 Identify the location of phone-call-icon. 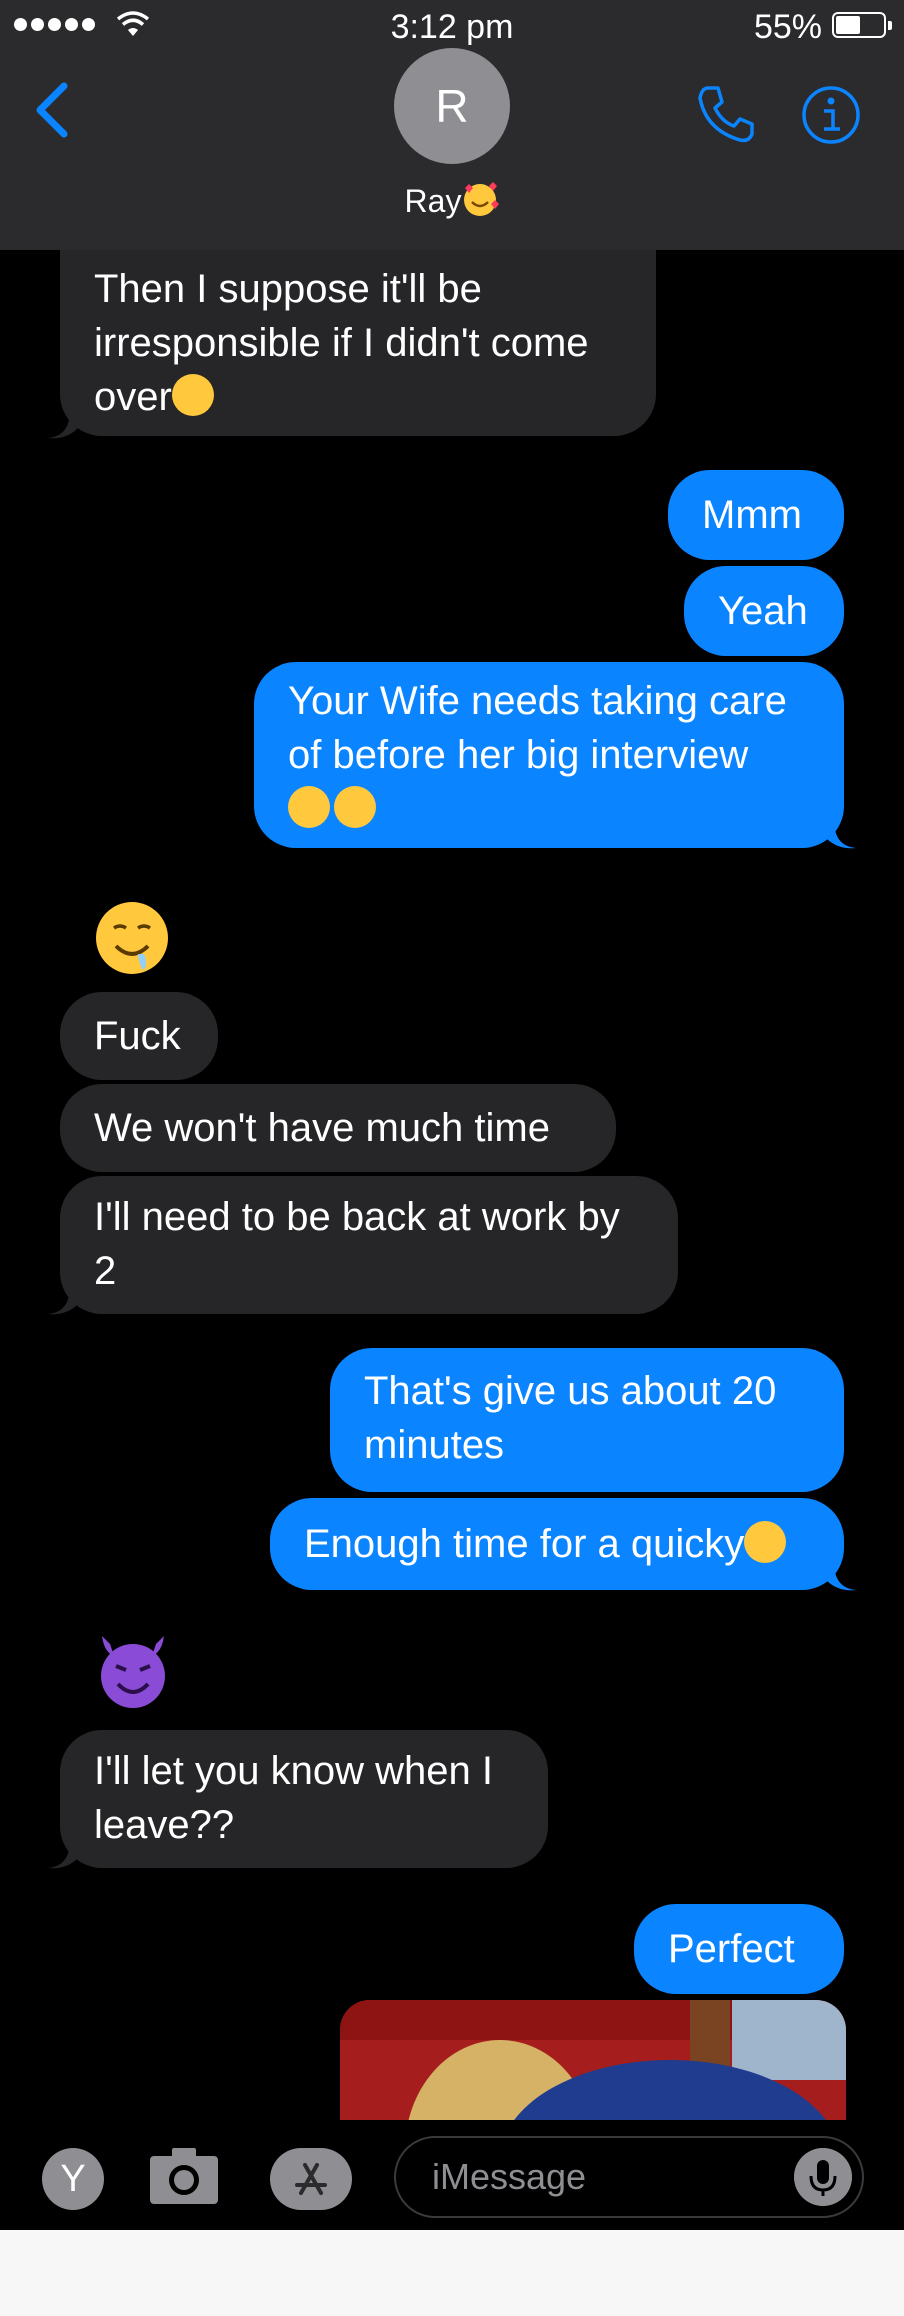
(726, 114).